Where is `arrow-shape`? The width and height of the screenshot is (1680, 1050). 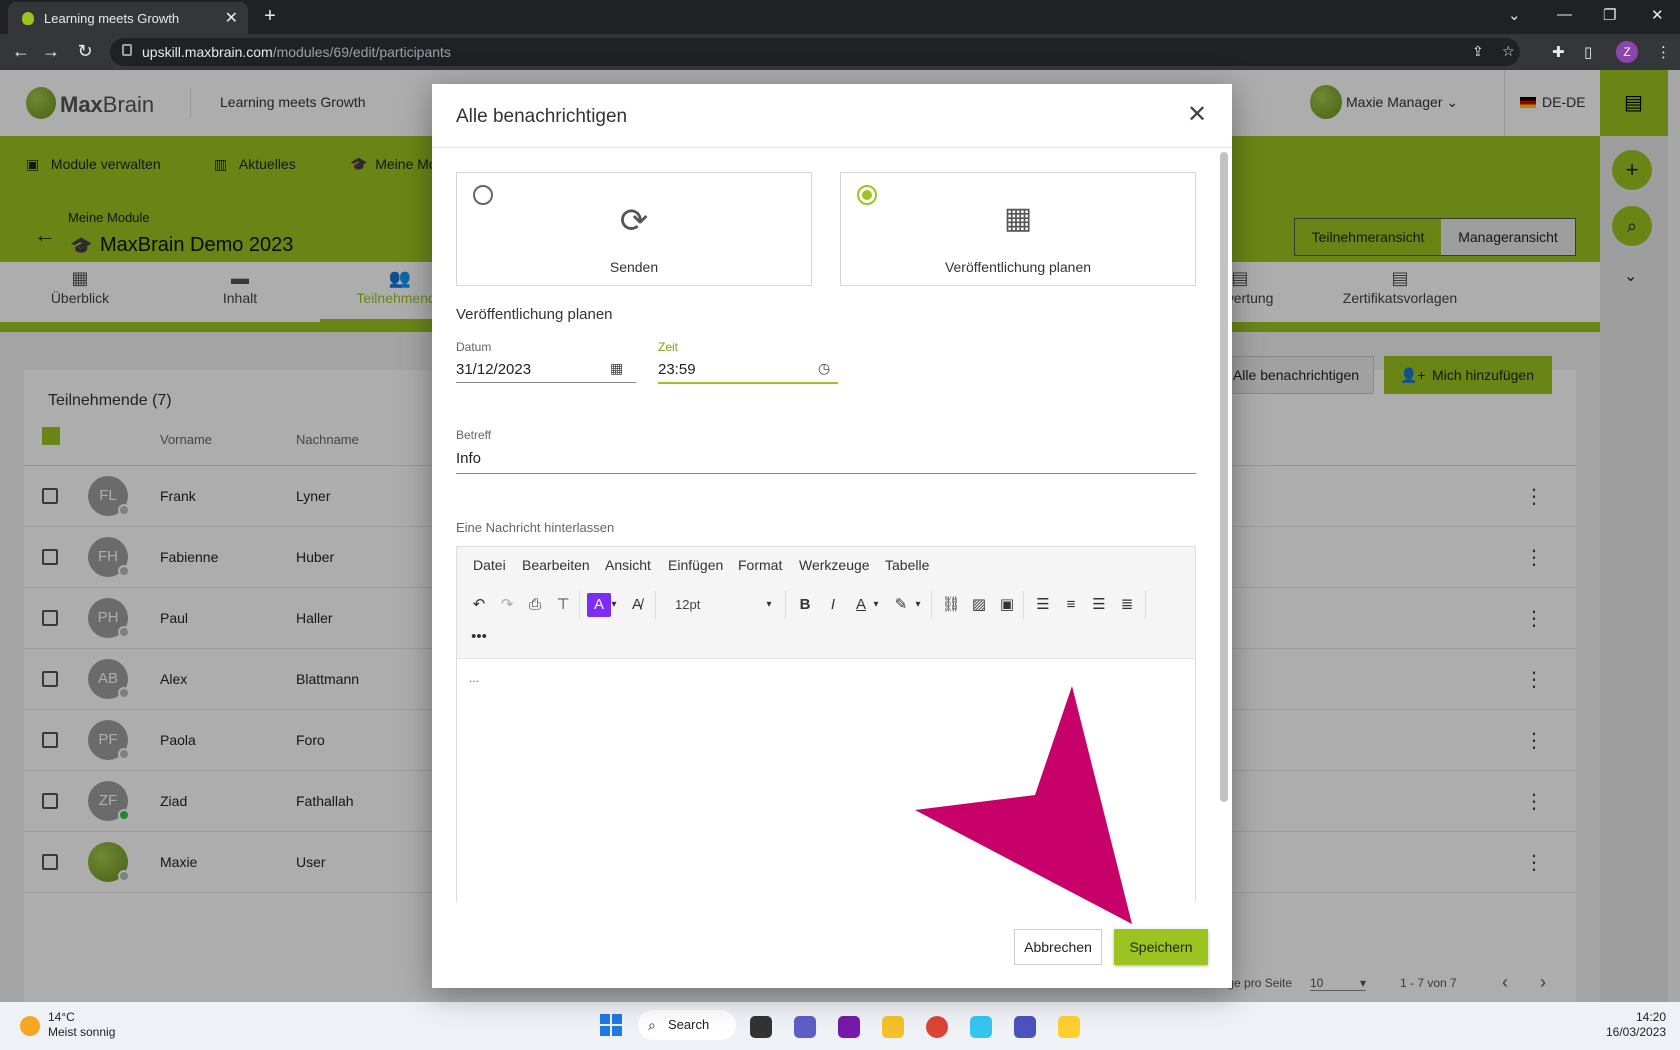
arrow-shape is located at coordinates (1023, 805).